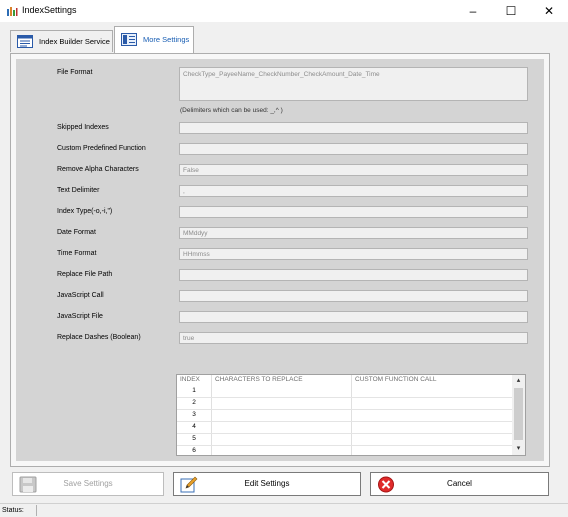 This screenshot has width=568, height=517. I want to click on grid-scrollbar: ▴ ▾, so click(518, 415).